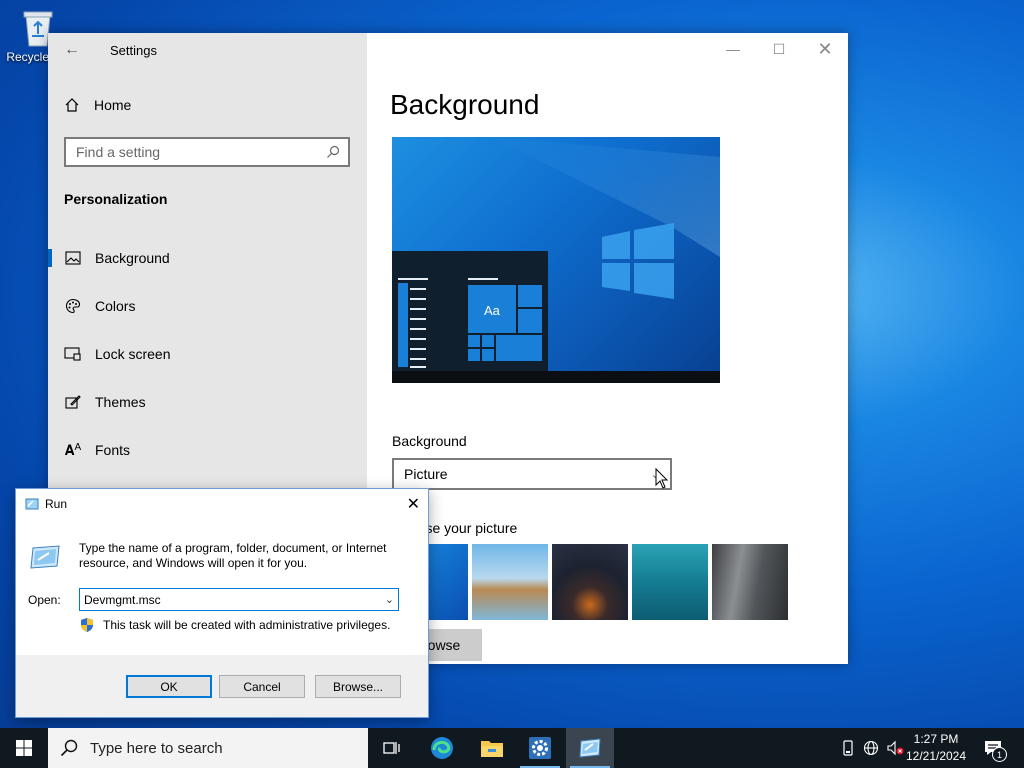 The width and height of the screenshot is (1024, 768). What do you see at coordinates (133, 354) in the screenshot?
I see `sidebar-item-label: Lock screen` at bounding box center [133, 354].